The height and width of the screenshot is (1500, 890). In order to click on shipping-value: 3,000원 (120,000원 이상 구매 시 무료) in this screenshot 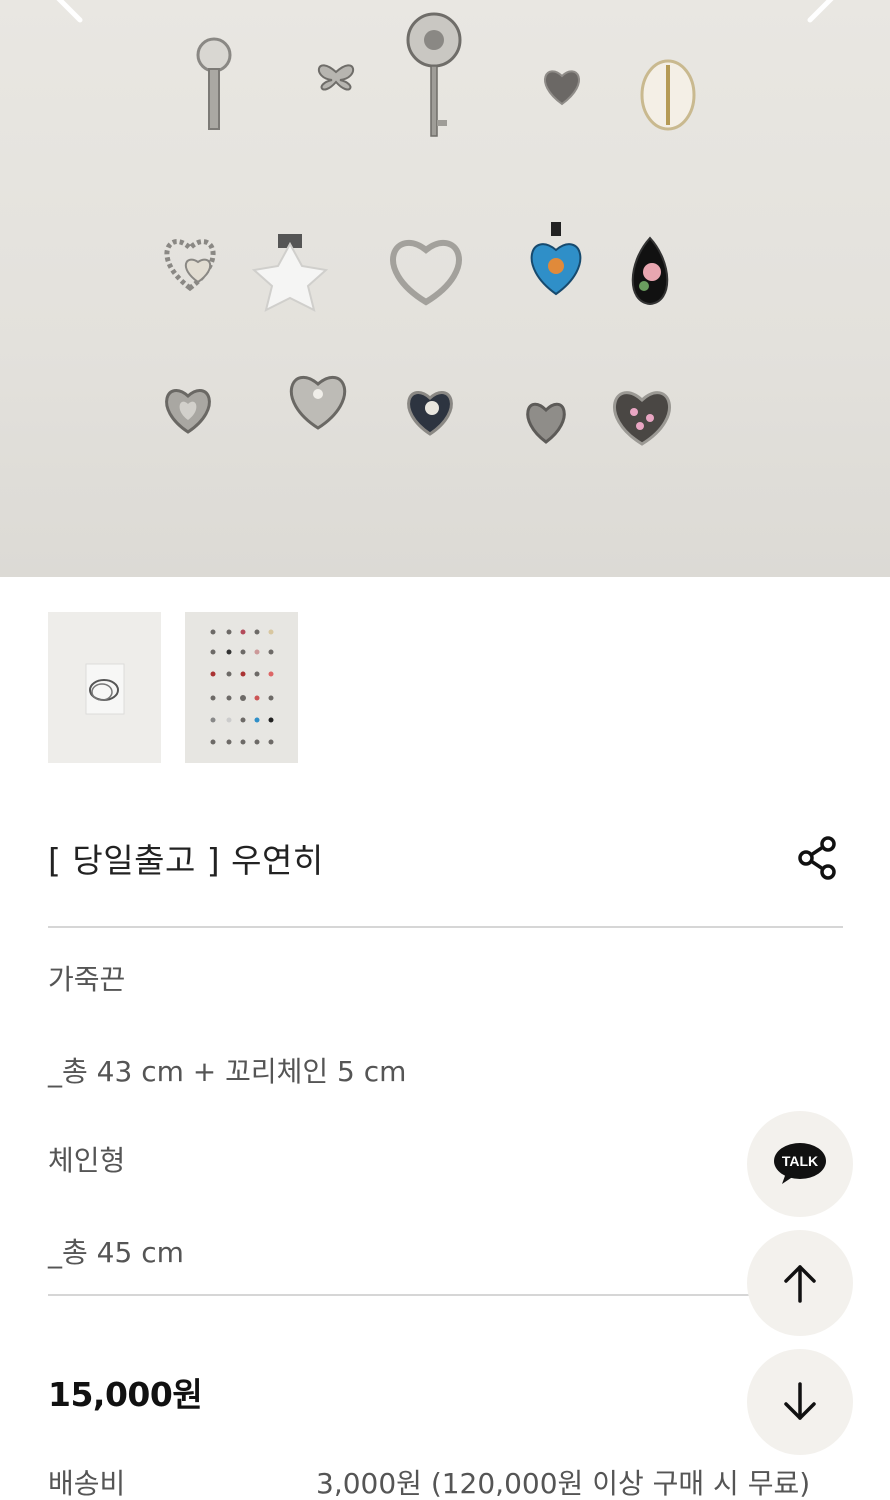, I will do `click(563, 1483)`.